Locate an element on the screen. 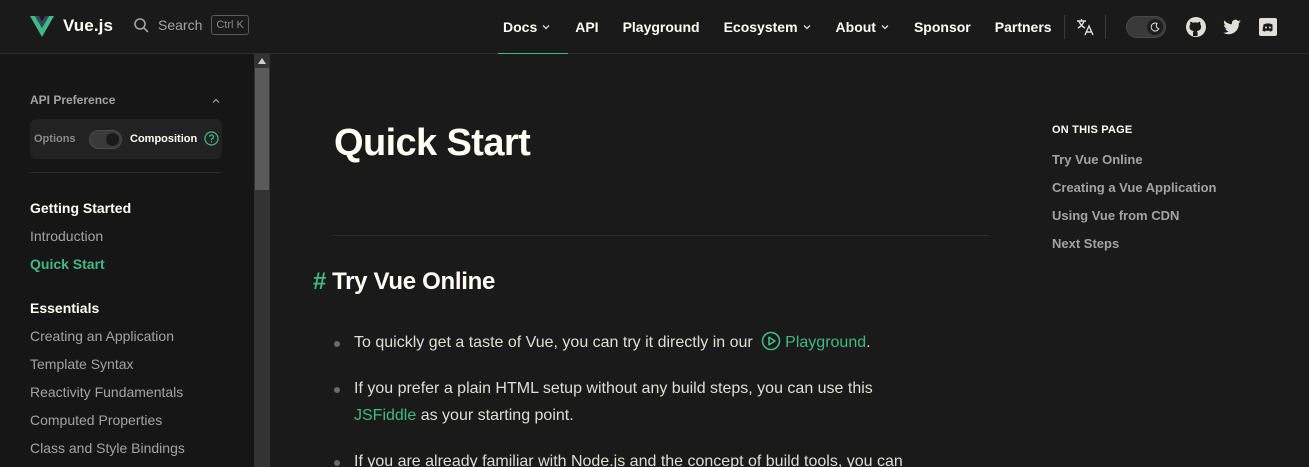 This screenshot has height=467, width=1309. search-icon is located at coordinates (141, 25).